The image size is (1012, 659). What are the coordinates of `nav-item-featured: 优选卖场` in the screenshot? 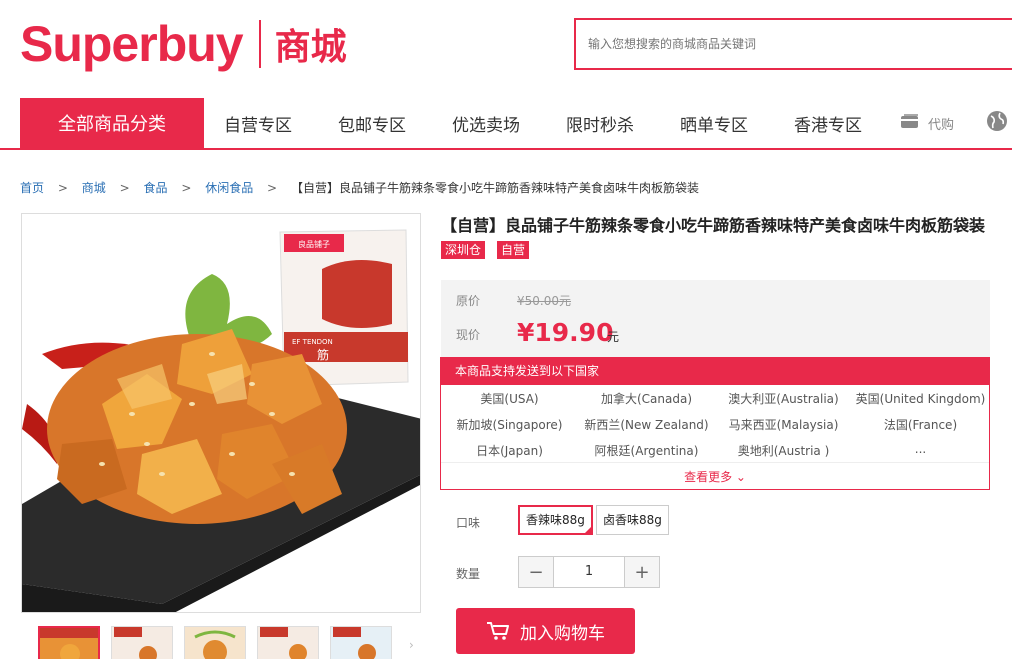 It's located at (486, 123).